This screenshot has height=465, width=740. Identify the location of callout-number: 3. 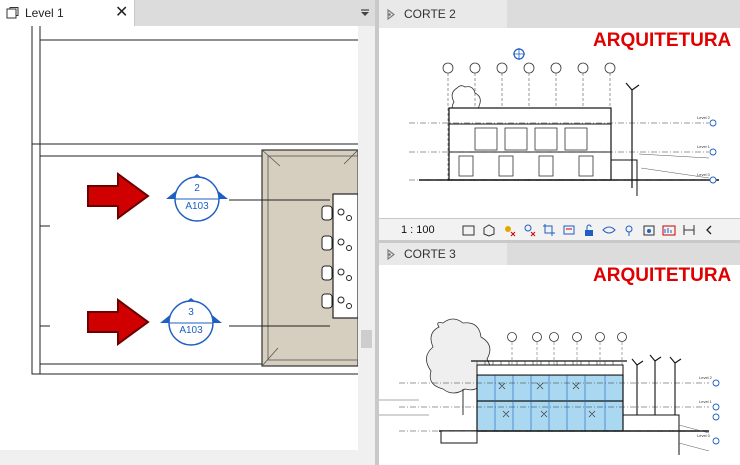
(191, 312).